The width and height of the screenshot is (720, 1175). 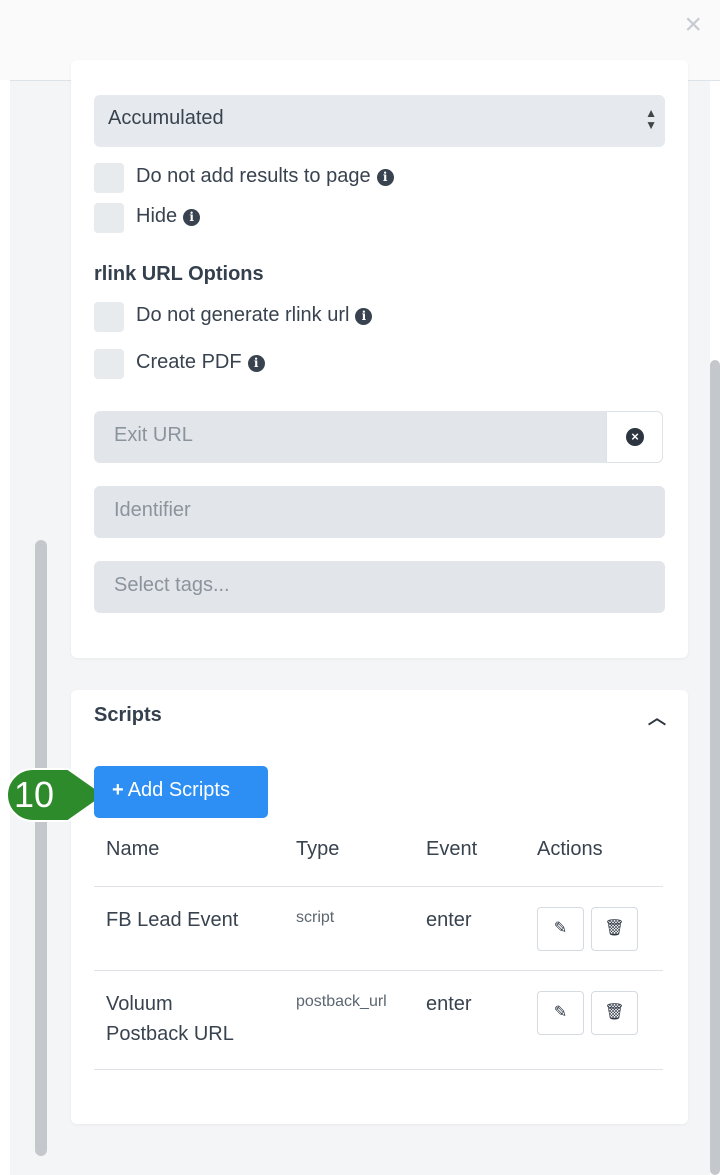 I want to click on clear-icon: ×, so click(x=635, y=437).